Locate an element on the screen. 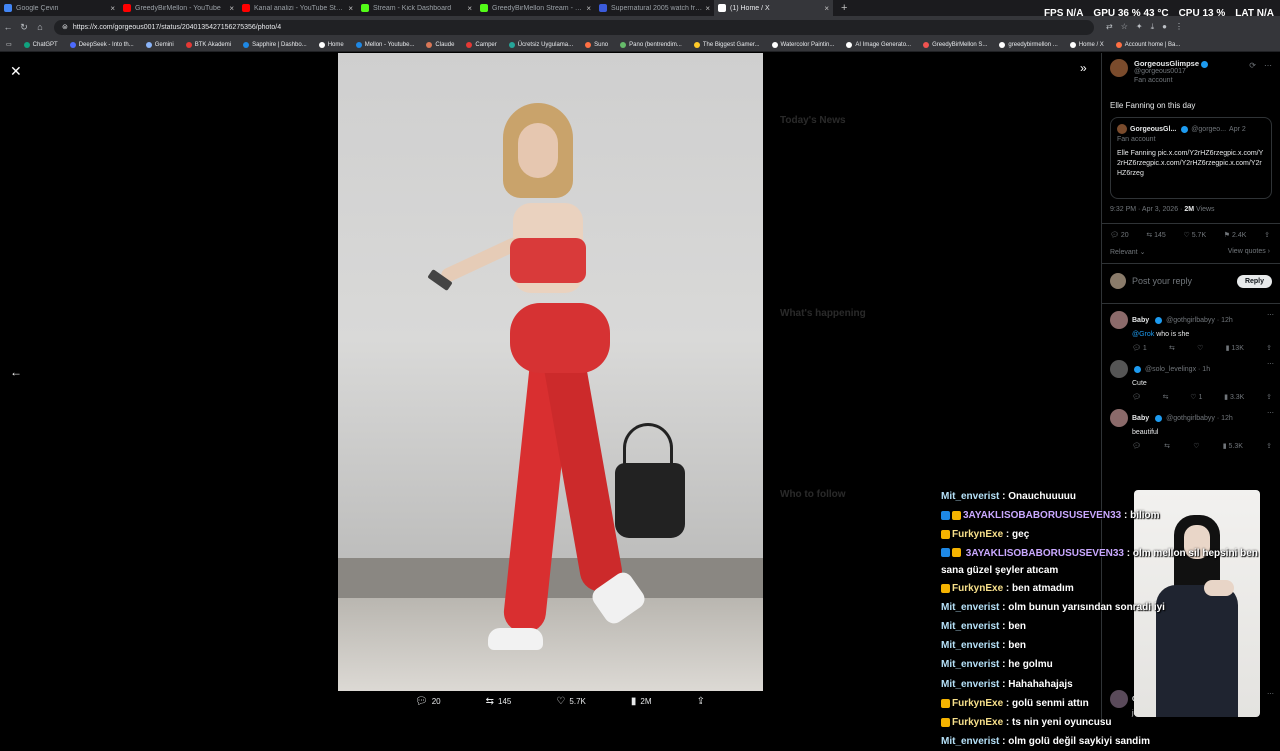 The height and width of the screenshot is (751, 1280). browser-tab: Kanal analizi - YouTube Studio × is located at coordinates (297, 8).